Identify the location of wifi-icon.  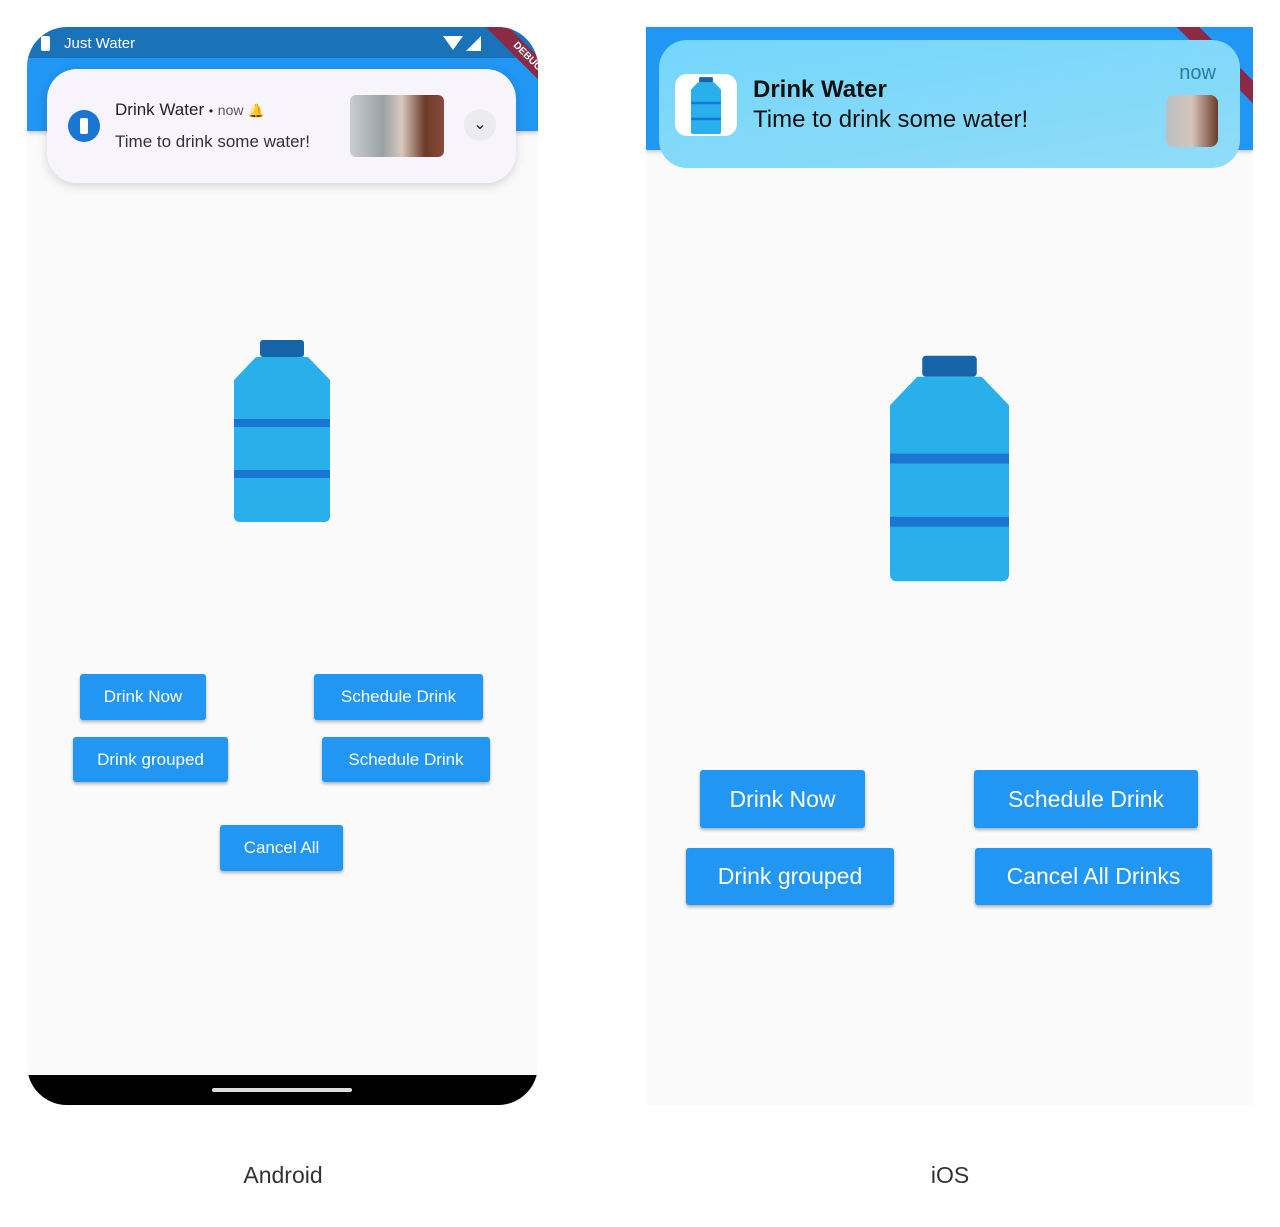
(453, 43).